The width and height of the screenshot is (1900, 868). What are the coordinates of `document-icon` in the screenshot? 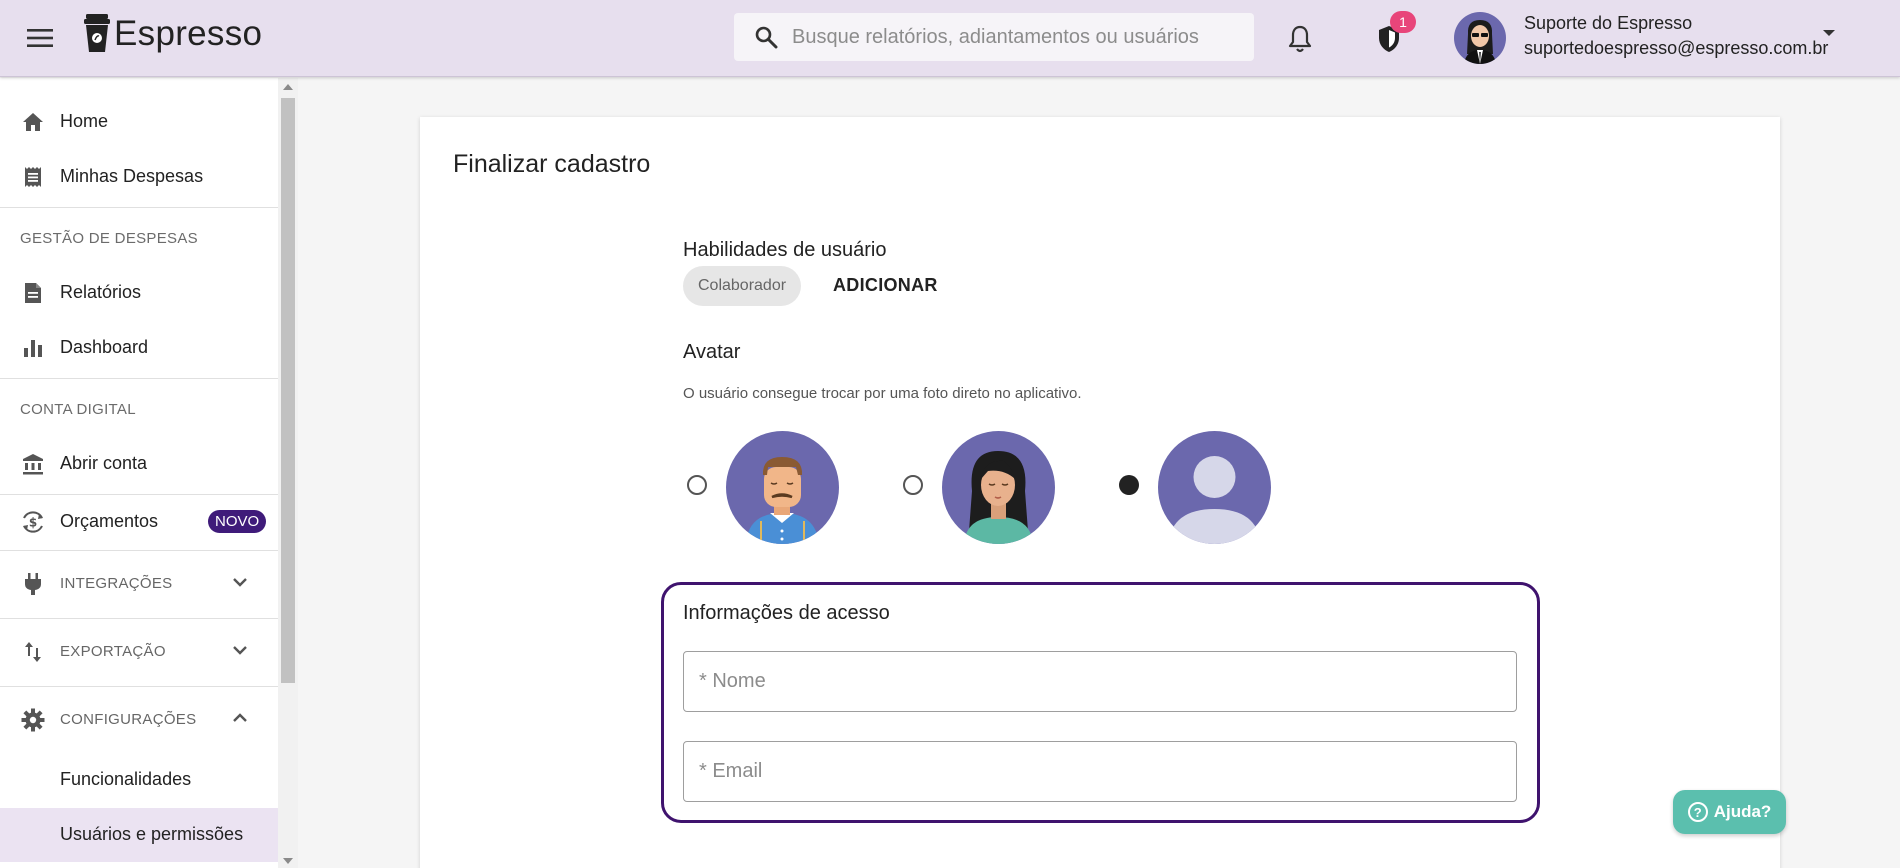 It's located at (33, 293).